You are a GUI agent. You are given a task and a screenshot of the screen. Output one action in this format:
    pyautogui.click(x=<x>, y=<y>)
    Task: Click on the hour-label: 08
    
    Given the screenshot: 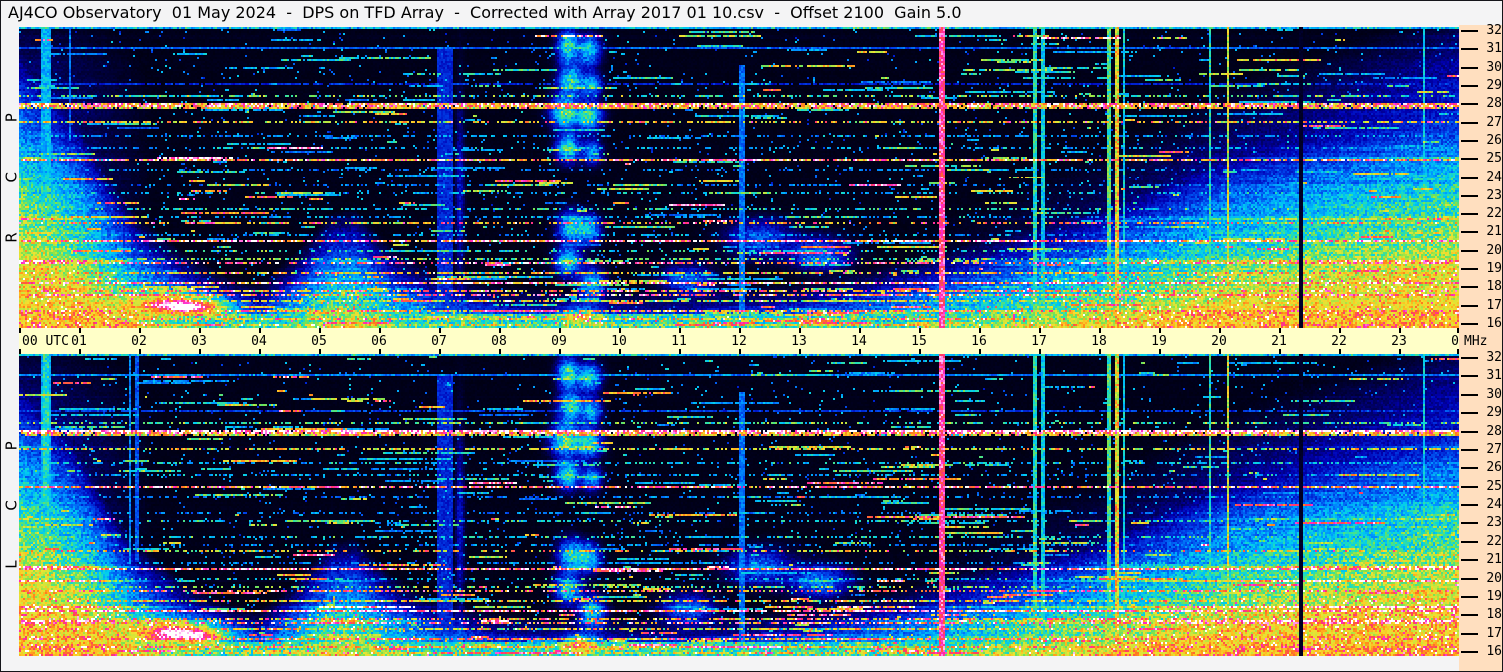 What is the action you would take?
    pyautogui.click(x=499, y=341)
    